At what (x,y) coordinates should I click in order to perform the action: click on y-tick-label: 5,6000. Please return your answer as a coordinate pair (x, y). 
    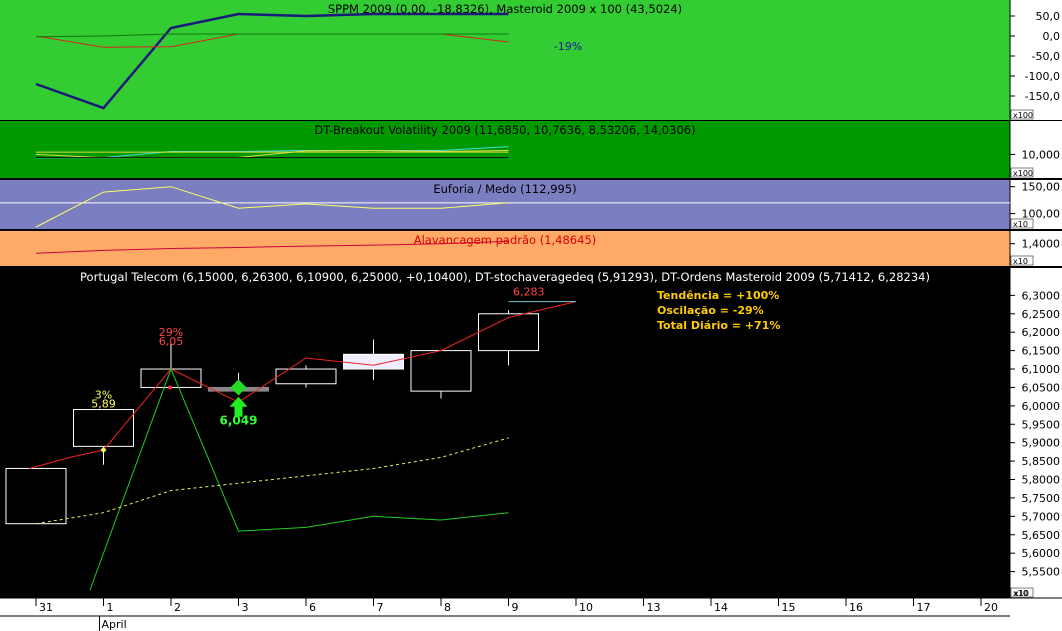
    Looking at the image, I should click on (1041, 553).